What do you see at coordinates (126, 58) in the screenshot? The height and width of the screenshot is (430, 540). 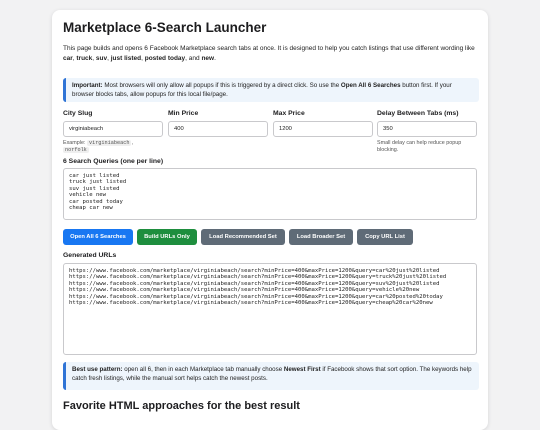 I see `keyword-just-listed: just listed` at bounding box center [126, 58].